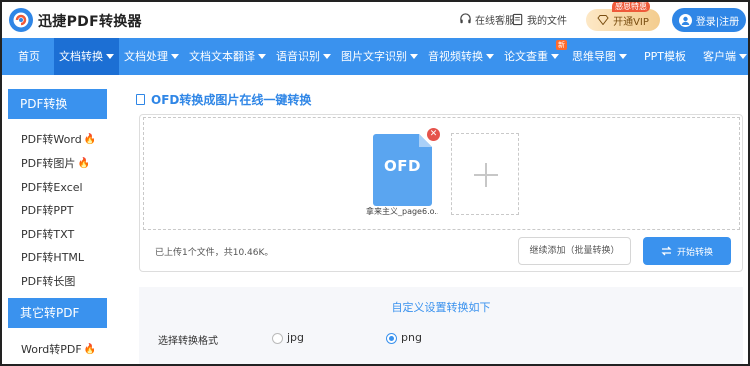 The height and width of the screenshot is (366, 750). I want to click on sidebar-item-label: PDF转Word, so click(51, 139).